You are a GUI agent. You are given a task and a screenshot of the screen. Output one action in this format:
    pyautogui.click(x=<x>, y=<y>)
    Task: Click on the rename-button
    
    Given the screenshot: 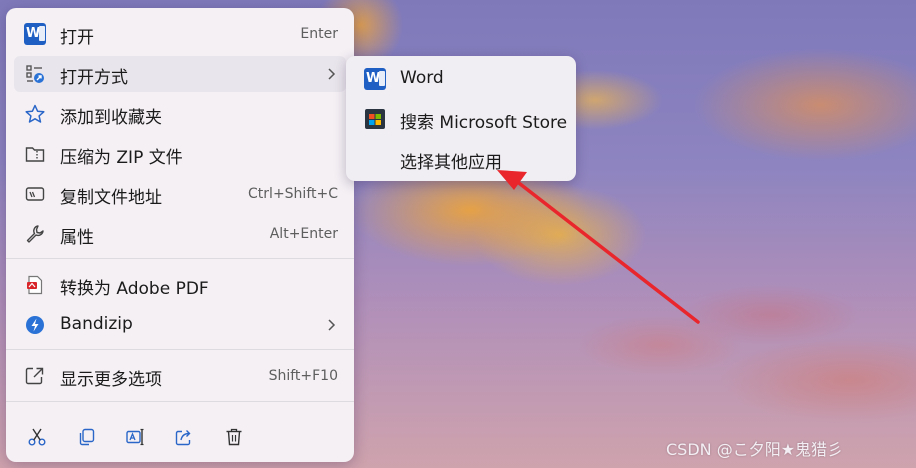 What is the action you would take?
    pyautogui.click(x=135, y=437)
    